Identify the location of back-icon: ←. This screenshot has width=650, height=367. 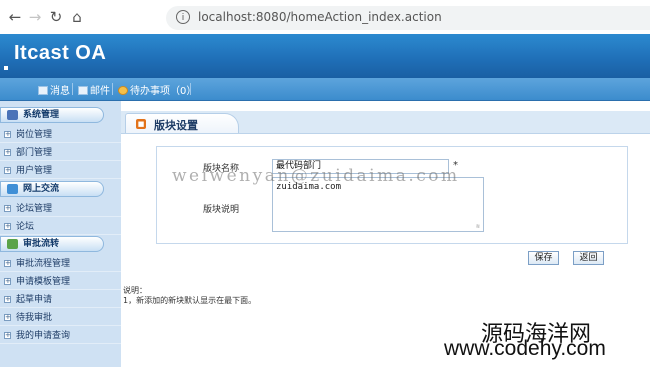
(15, 17).